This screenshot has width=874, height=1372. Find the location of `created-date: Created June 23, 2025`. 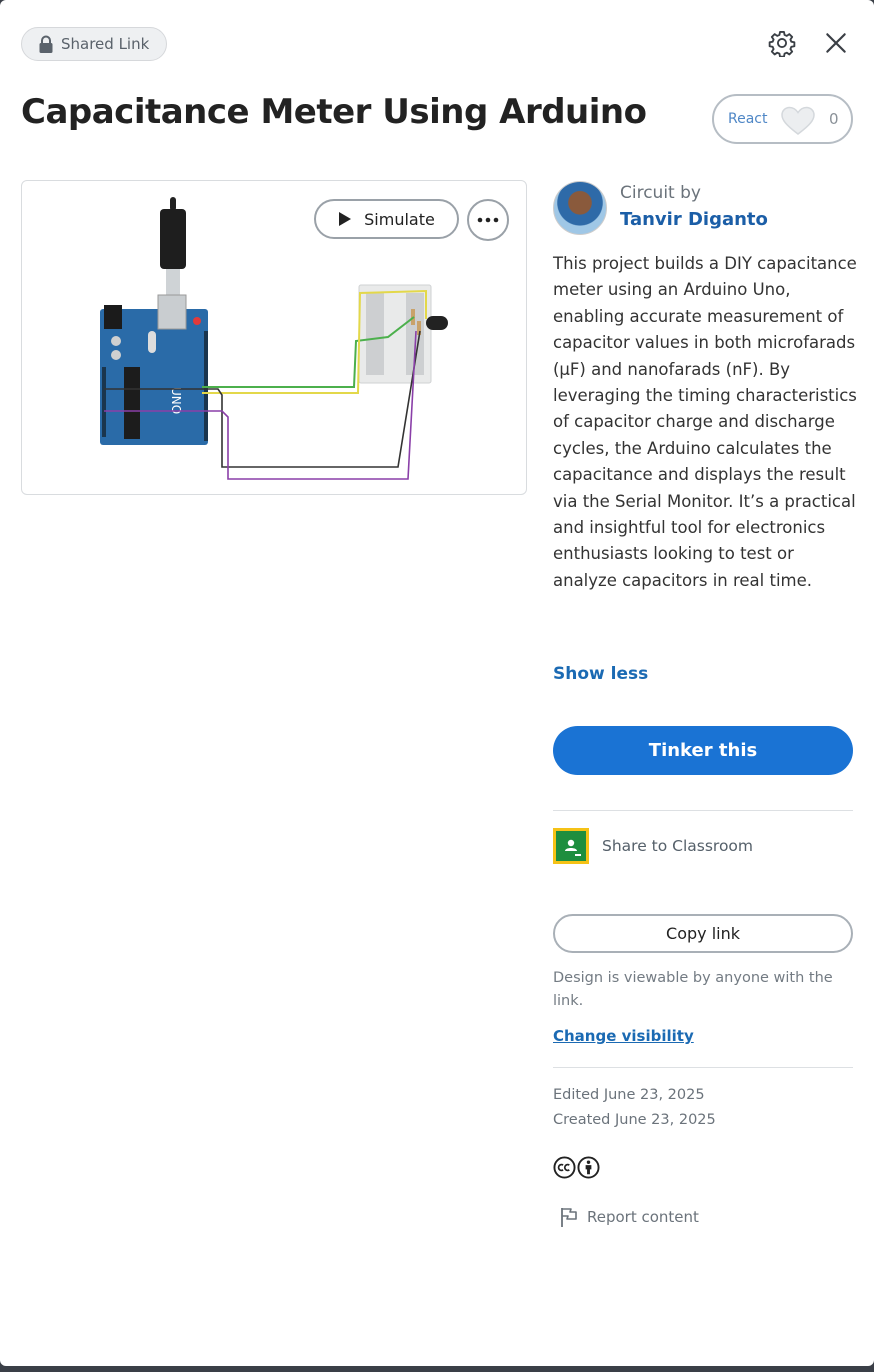

created-date: Created June 23, 2025 is located at coordinates (634, 1120).